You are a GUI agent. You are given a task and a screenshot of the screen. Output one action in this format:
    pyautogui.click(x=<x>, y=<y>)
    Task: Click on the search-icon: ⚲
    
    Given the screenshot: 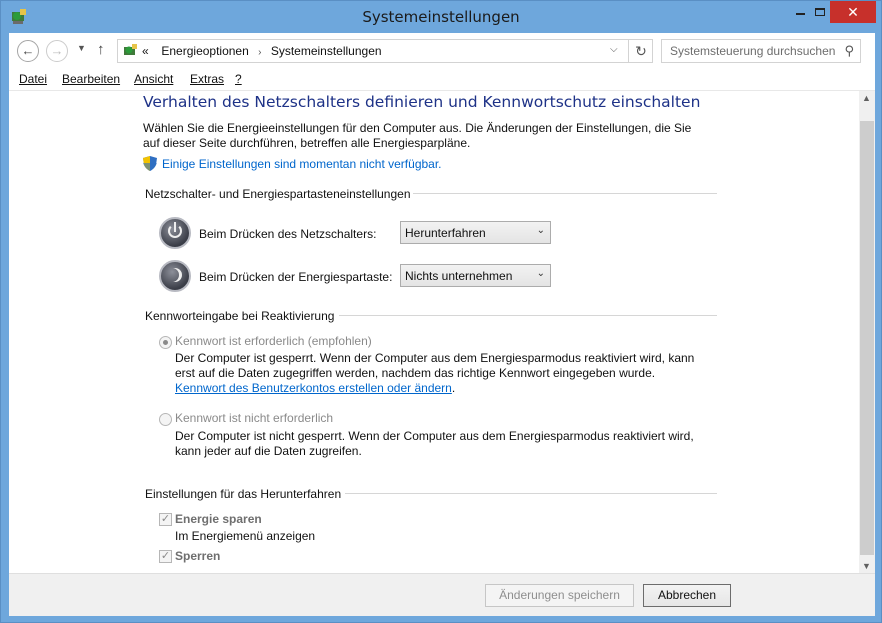 What is the action you would take?
    pyautogui.click(x=849, y=51)
    